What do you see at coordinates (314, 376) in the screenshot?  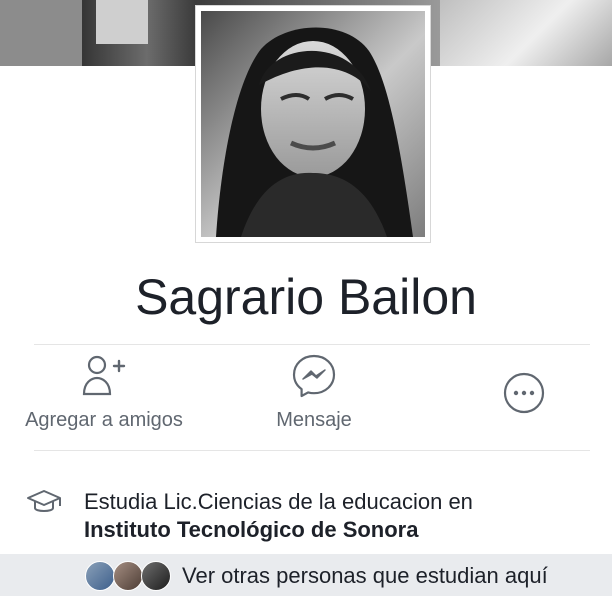 I see `messenger-icon` at bounding box center [314, 376].